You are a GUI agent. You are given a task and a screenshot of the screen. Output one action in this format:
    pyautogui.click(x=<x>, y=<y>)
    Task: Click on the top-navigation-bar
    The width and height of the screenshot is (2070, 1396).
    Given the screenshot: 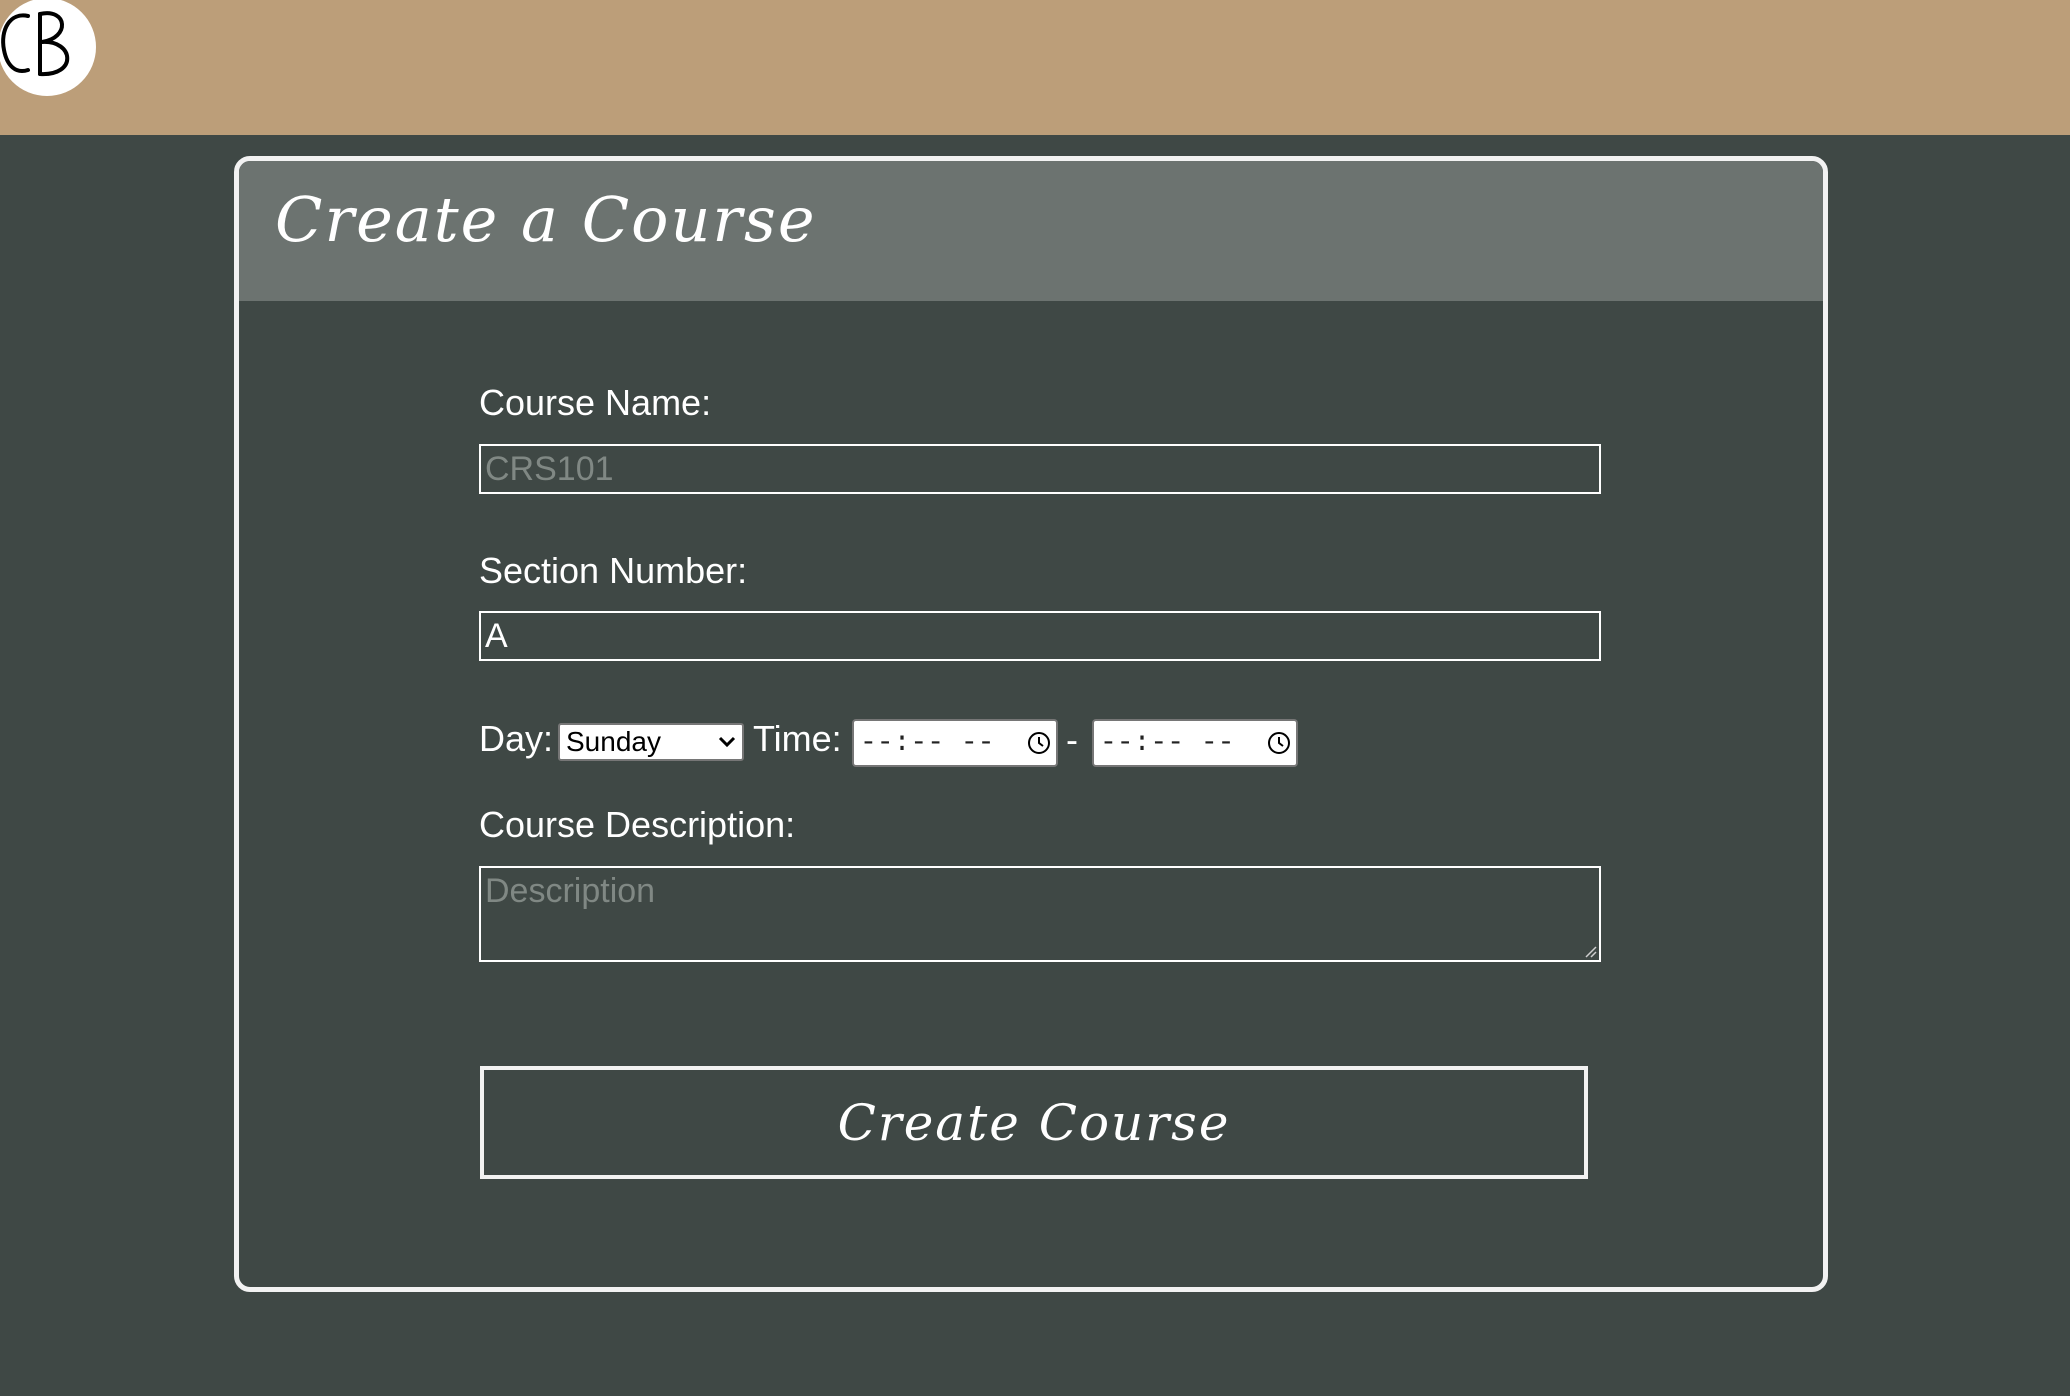 What is the action you would take?
    pyautogui.click(x=1035, y=67)
    